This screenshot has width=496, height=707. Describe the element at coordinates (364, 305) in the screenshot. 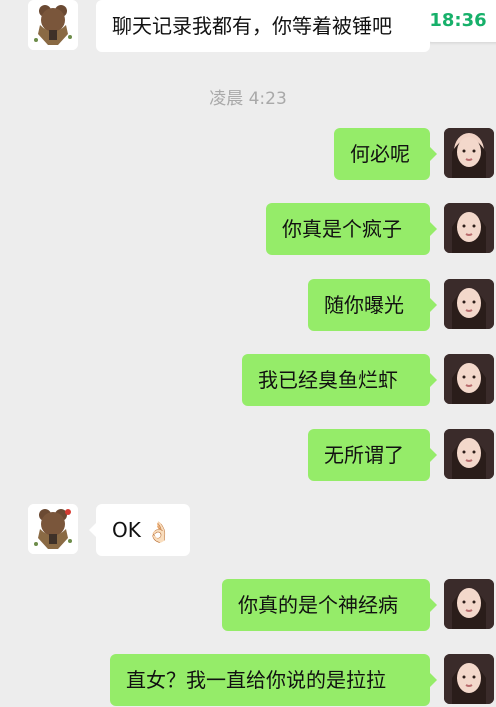

I see `message-text: 随你曝光` at that location.